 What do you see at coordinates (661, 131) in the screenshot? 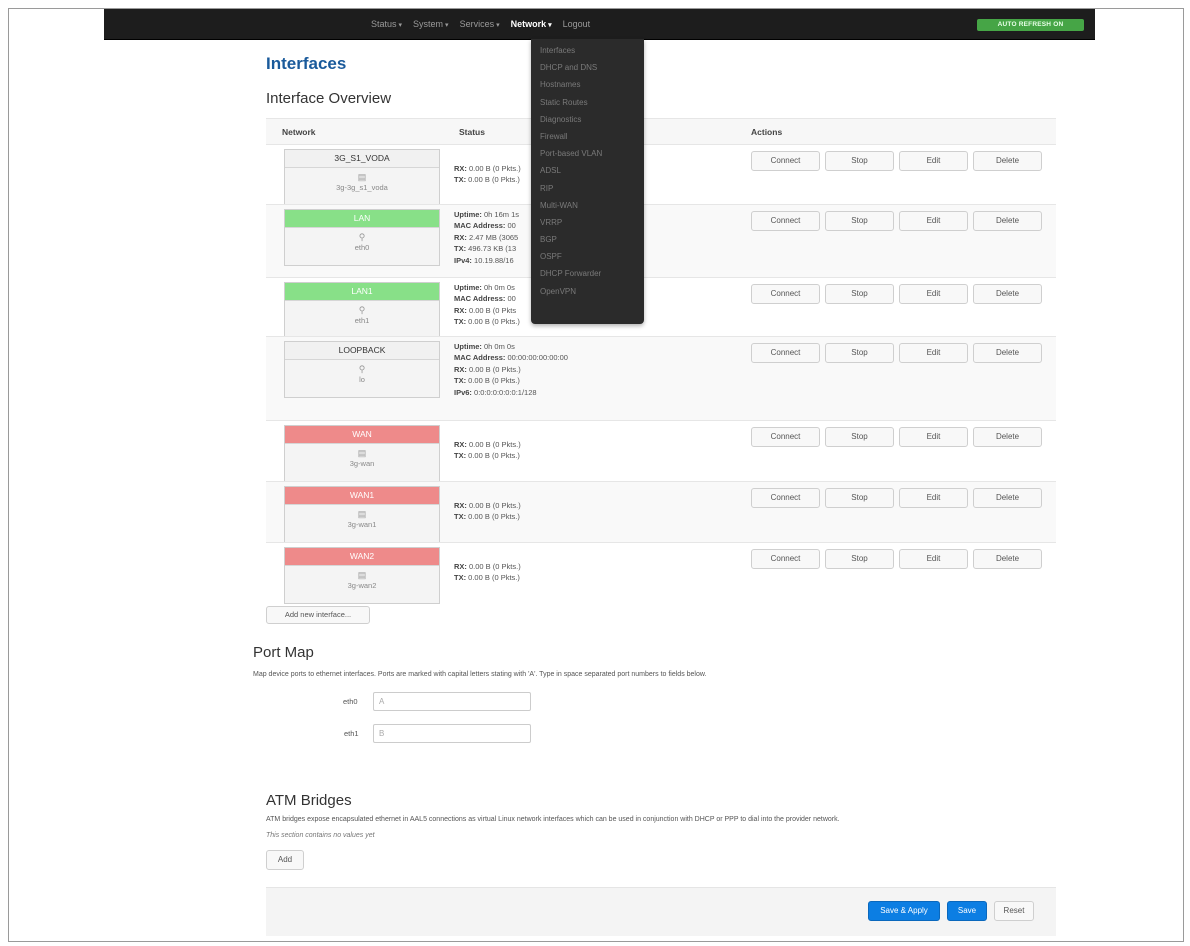
I see `table-header: Network Status Actions` at bounding box center [661, 131].